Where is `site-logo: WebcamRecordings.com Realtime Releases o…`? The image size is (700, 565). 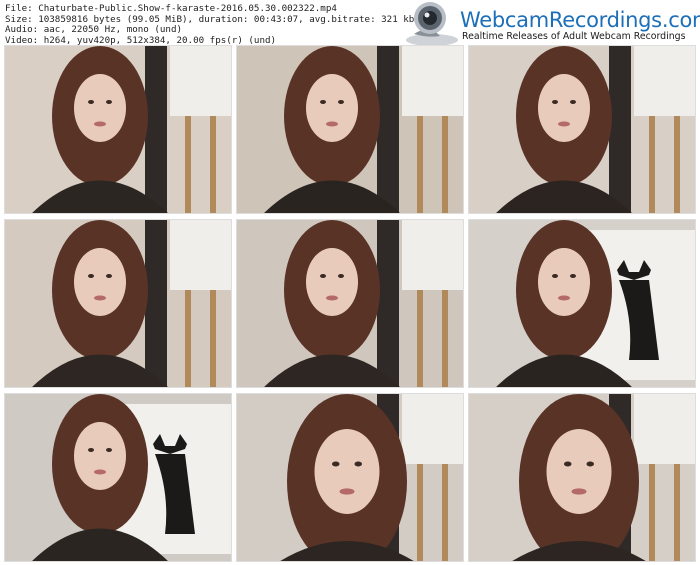 site-logo: WebcamRecordings.com Realtime Releases o… is located at coordinates (550, 24).